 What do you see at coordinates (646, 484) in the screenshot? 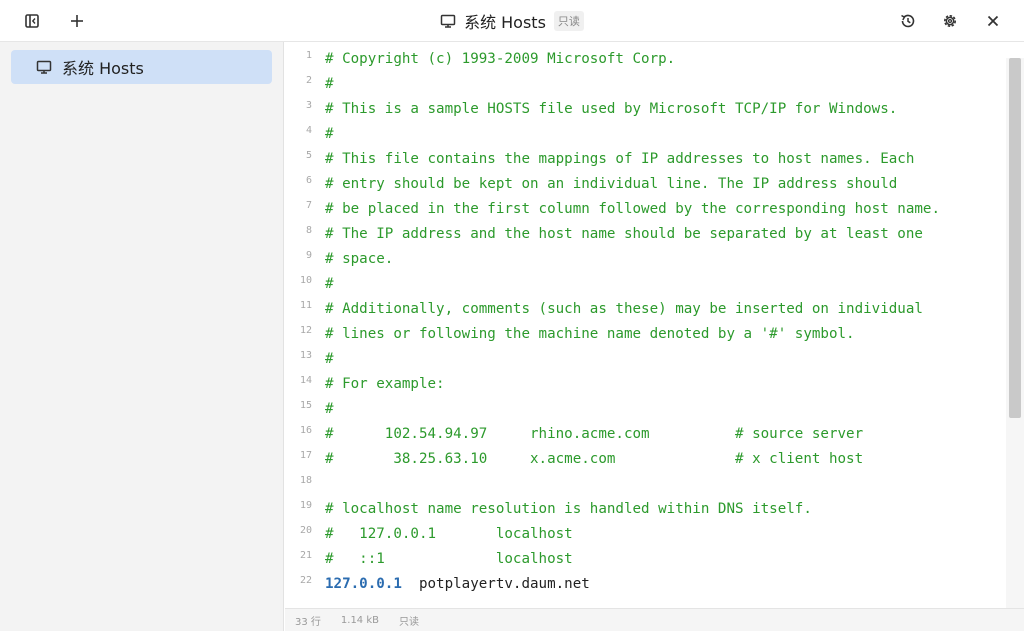
I see `code-line: 18` at bounding box center [646, 484].